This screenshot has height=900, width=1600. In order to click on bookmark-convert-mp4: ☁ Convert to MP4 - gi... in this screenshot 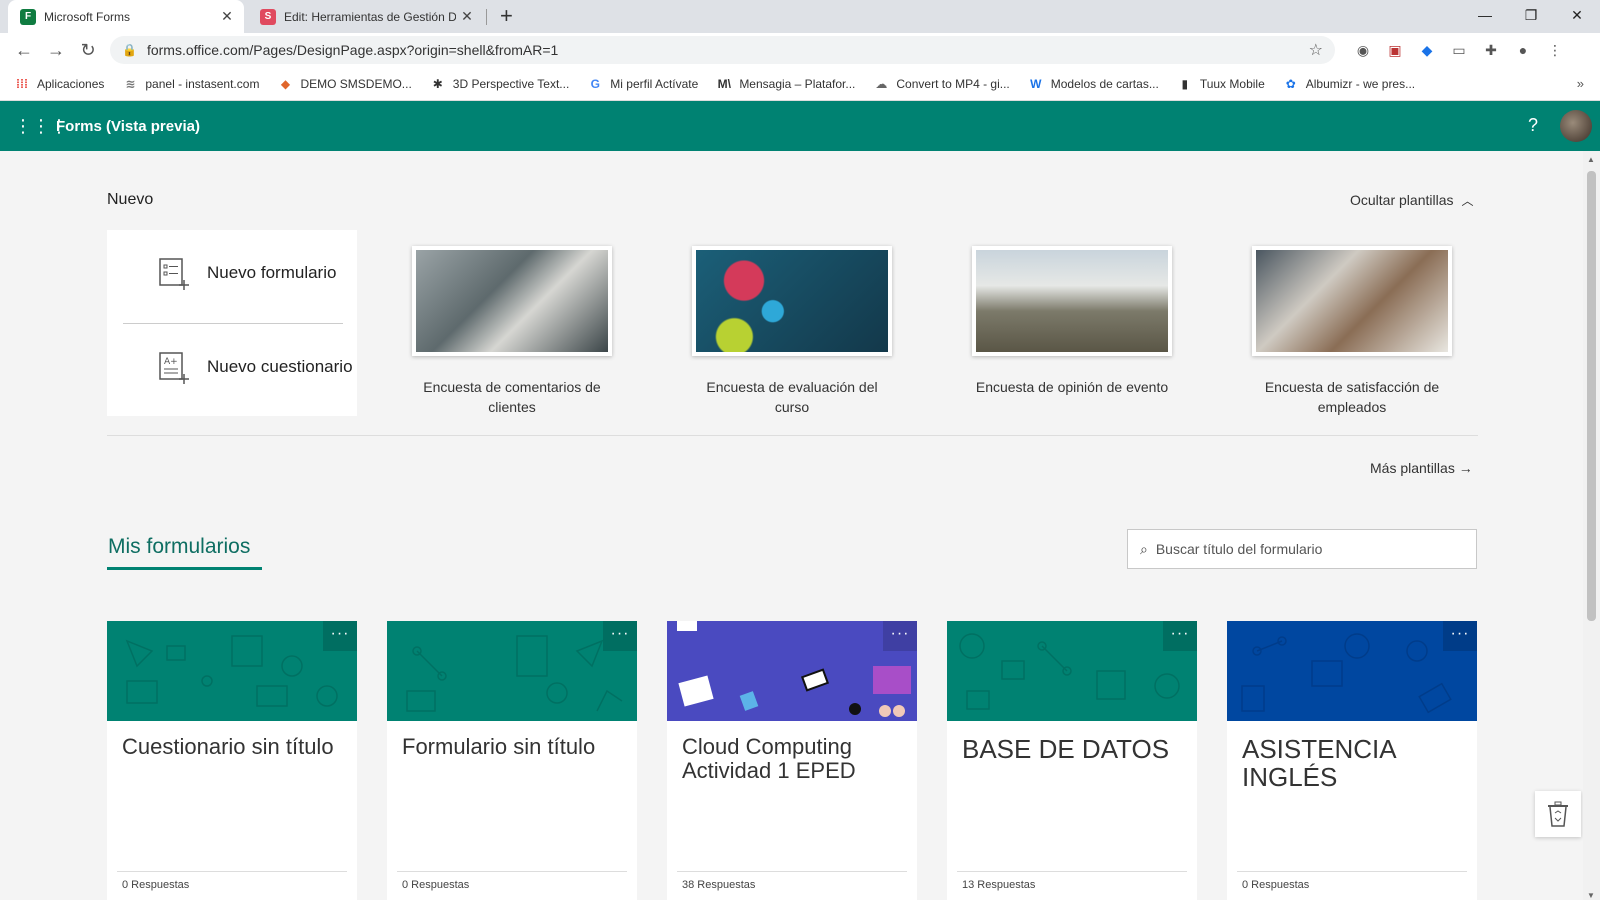, I will do `click(941, 84)`.